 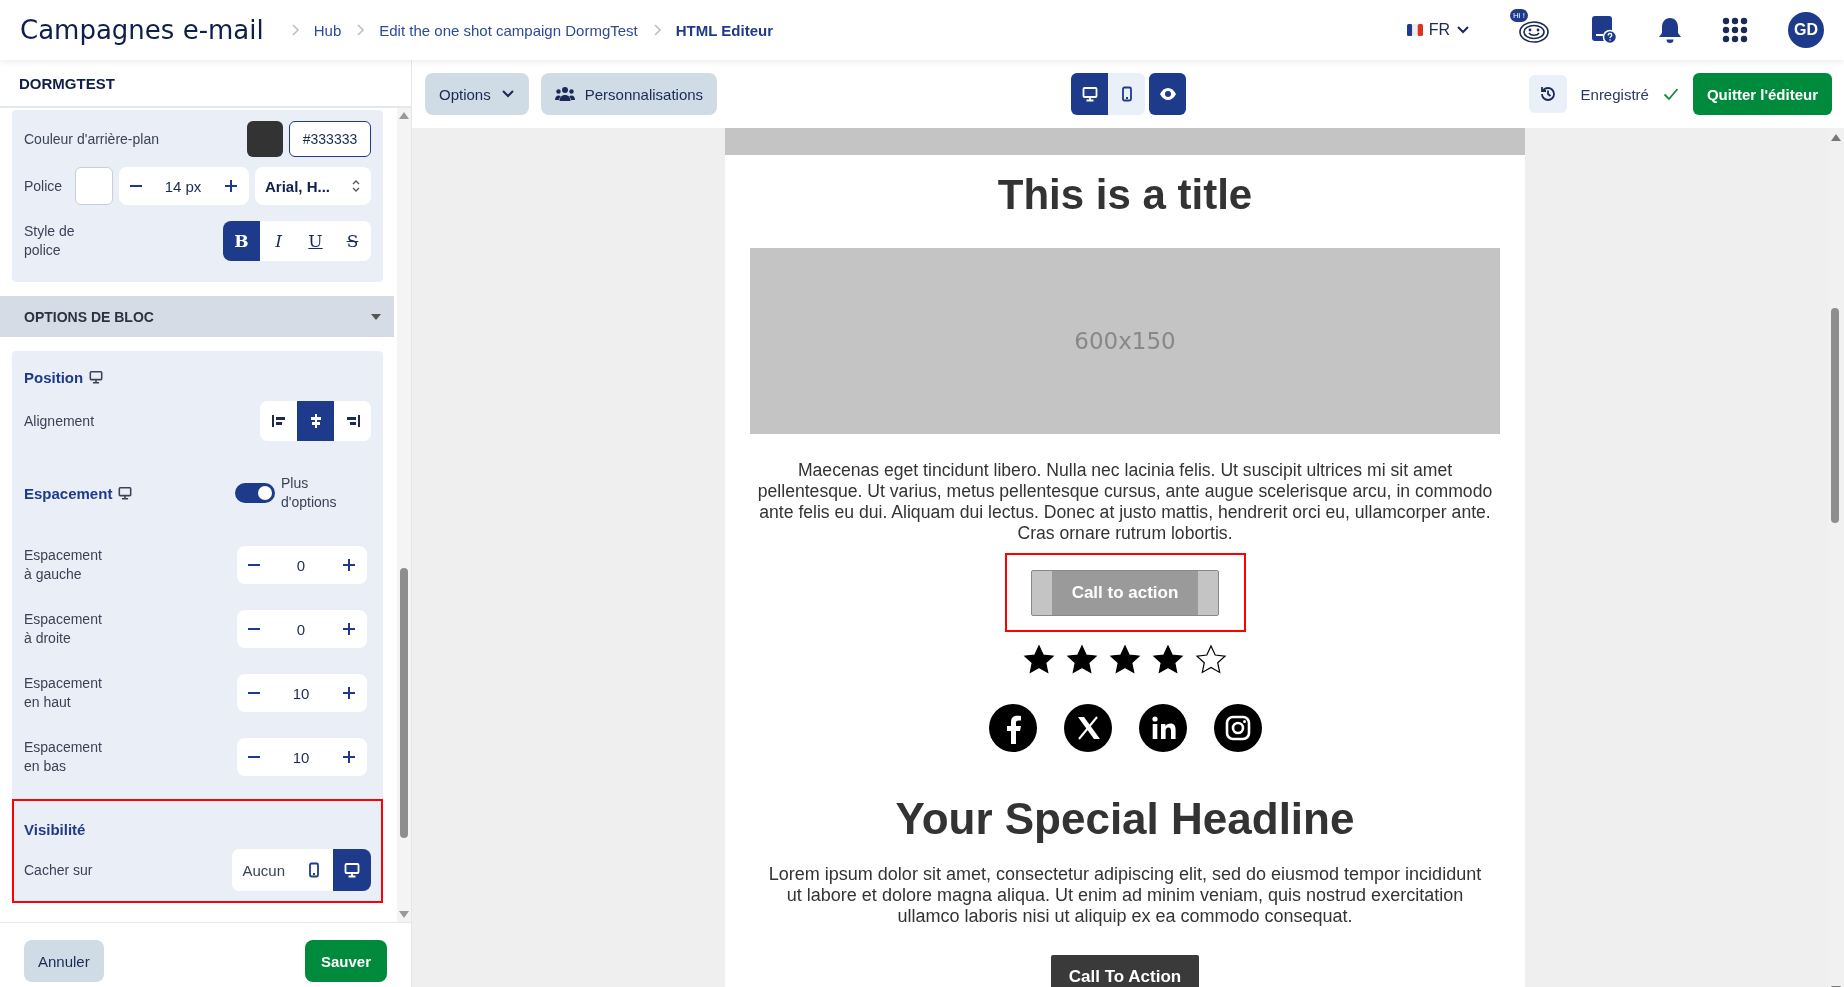 What do you see at coordinates (63, 693) in the screenshot?
I see `field-label: Espacement en haut` at bounding box center [63, 693].